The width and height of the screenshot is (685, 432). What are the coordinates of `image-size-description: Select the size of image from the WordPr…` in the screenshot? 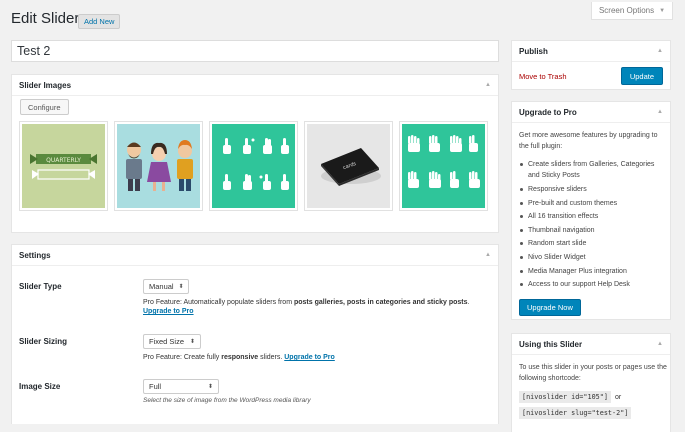 It's located at (227, 400).